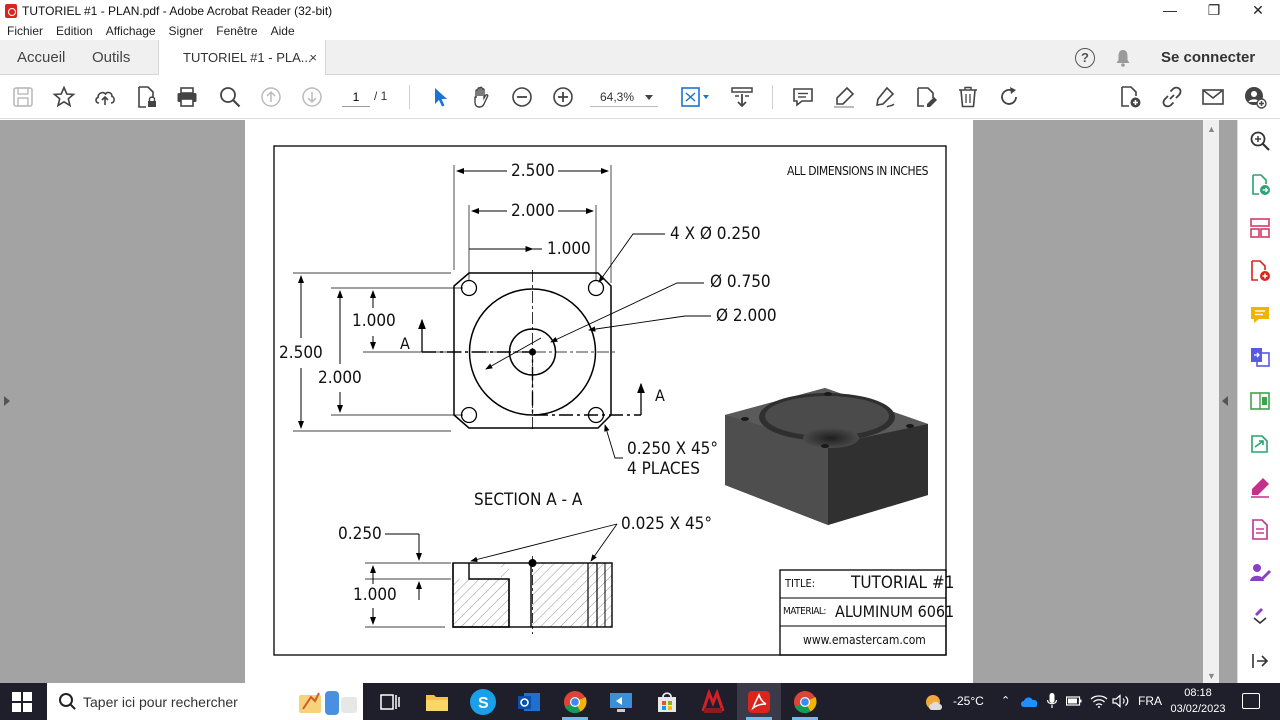 The width and height of the screenshot is (1280, 720). I want to click on edit-pdf-icon, so click(1260, 401).